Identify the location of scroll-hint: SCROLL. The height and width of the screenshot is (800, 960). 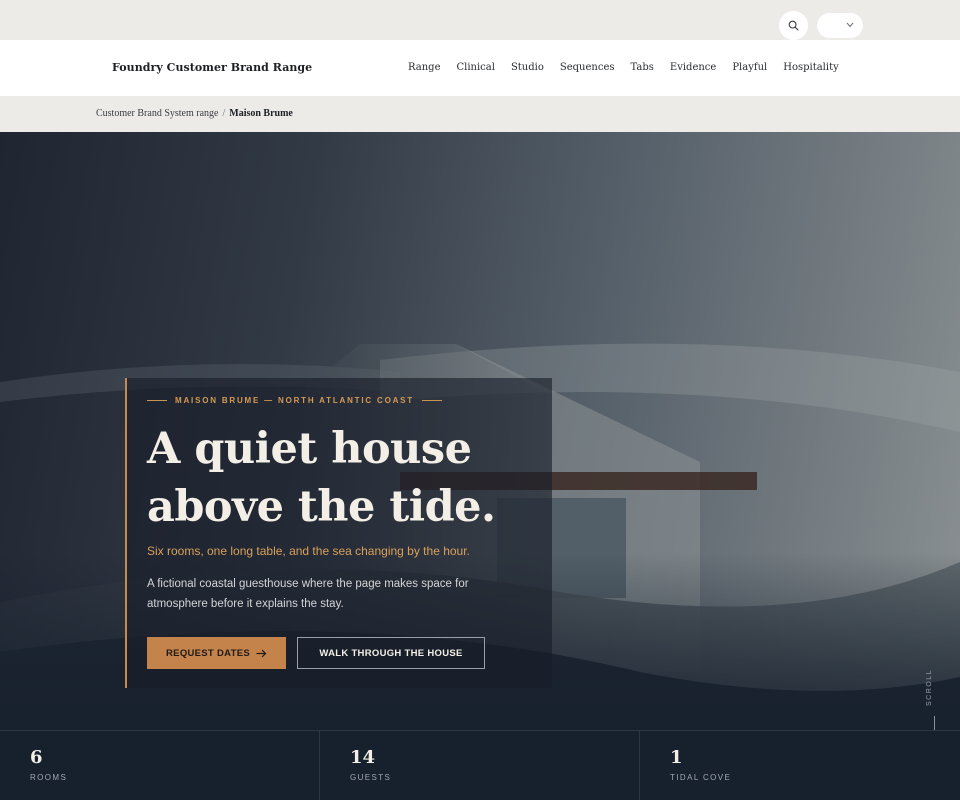
(934, 699).